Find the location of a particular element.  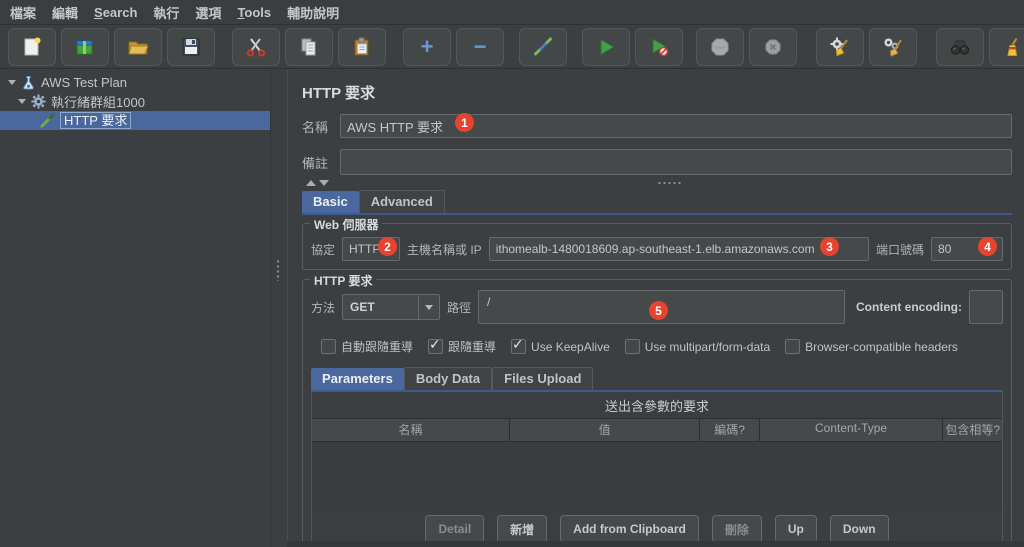

tab-body-data: Body Data is located at coordinates (448, 378).